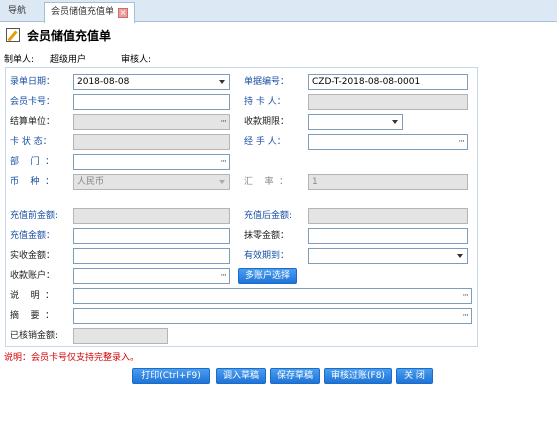 The height and width of the screenshot is (432, 557). What do you see at coordinates (388, 102) in the screenshot?
I see `card-holder-field` at bounding box center [388, 102].